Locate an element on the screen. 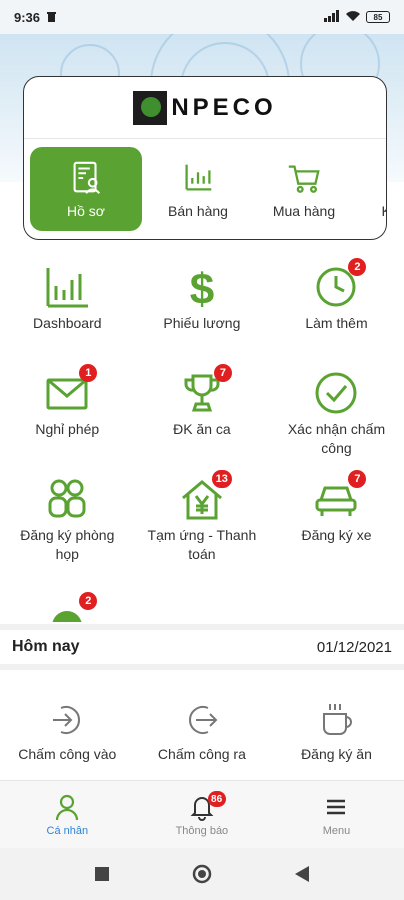 Image resolution: width=404 pixels, height=900 pixels. nav-label: Thông báo is located at coordinates (202, 830).